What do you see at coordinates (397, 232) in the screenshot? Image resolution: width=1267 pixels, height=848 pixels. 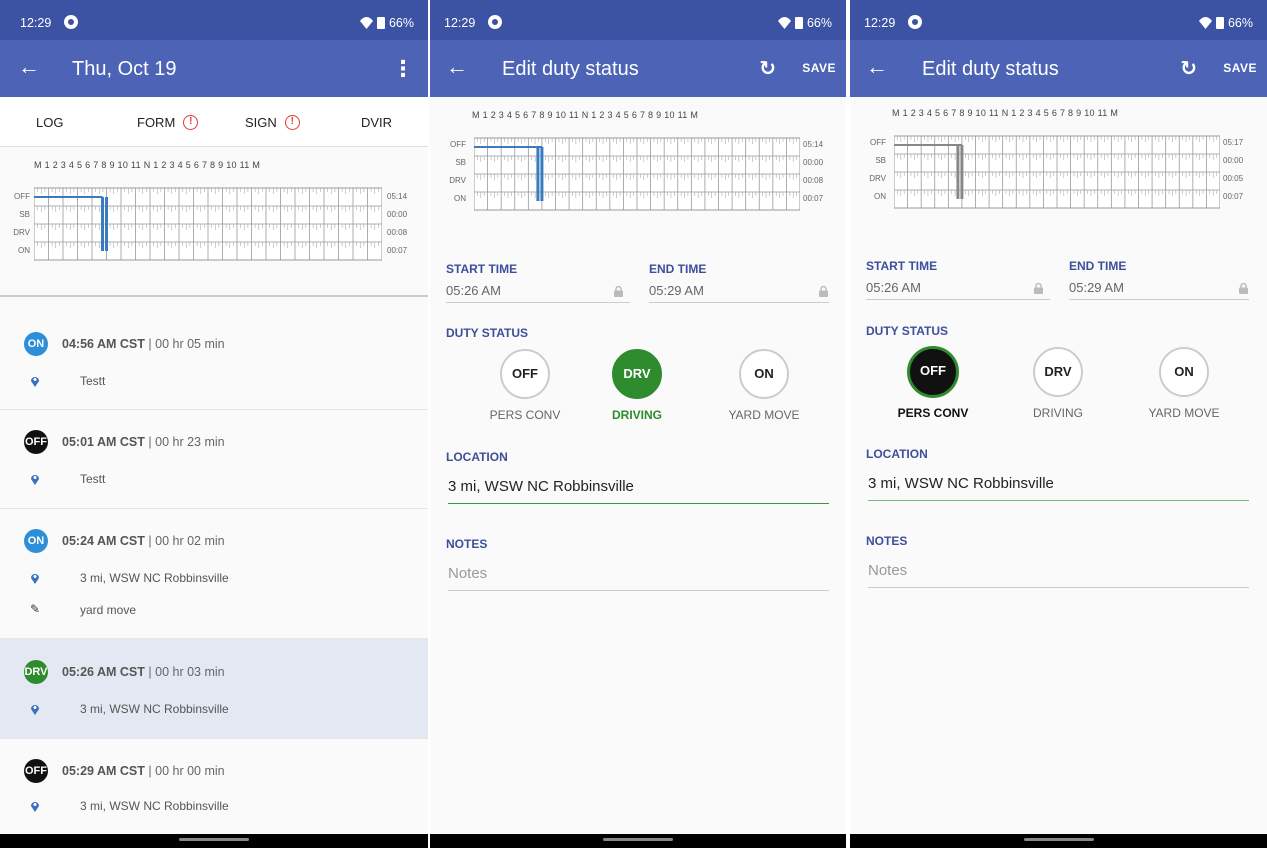 I see `total-drv: 00:08` at bounding box center [397, 232].